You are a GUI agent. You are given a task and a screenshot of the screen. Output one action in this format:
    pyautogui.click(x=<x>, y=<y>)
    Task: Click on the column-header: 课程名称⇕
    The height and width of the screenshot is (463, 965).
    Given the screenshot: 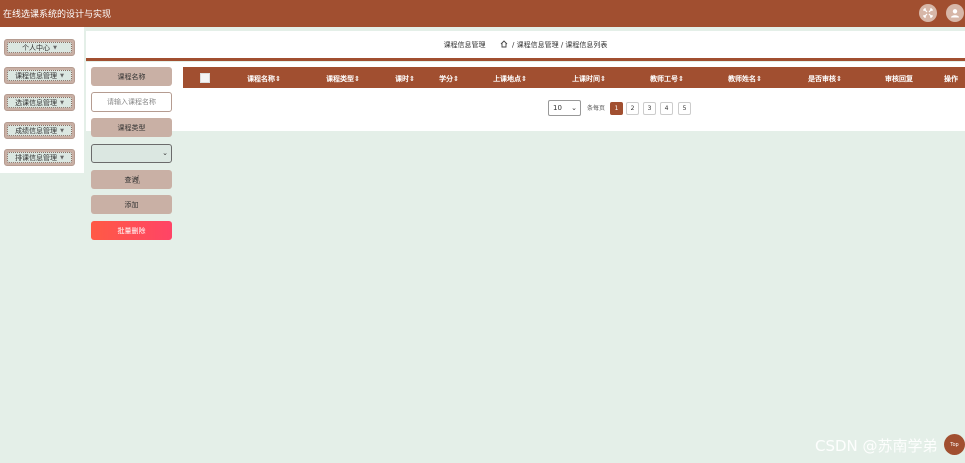 What is the action you would take?
    pyautogui.click(x=264, y=79)
    